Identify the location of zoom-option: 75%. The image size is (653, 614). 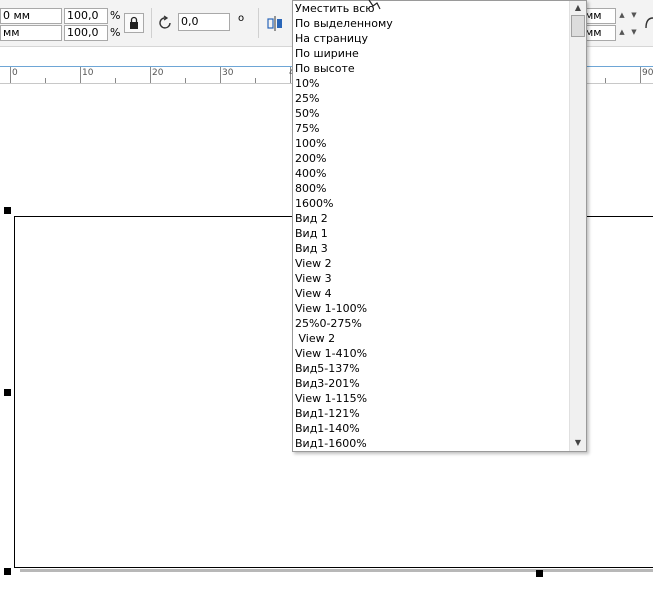
(430, 128).